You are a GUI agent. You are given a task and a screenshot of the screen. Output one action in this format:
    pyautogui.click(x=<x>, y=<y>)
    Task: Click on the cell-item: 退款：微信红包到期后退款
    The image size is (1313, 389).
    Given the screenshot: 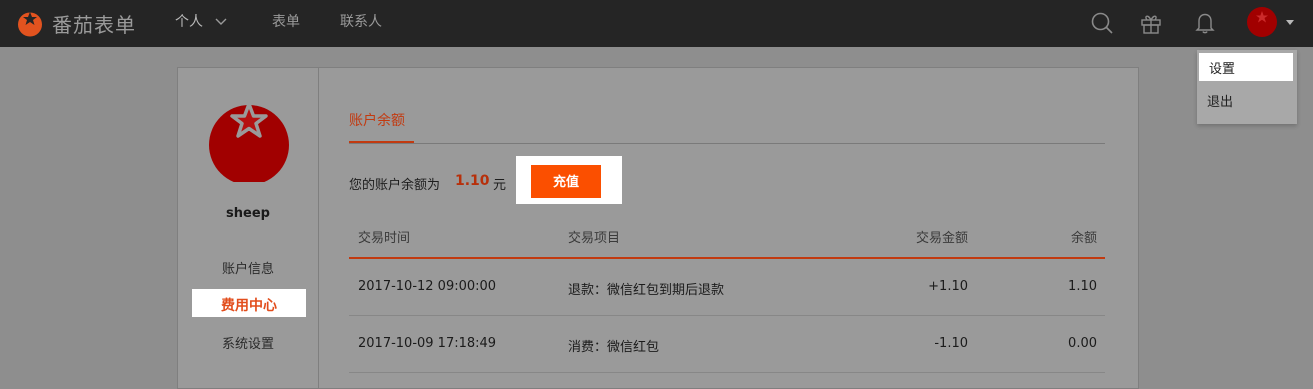 What is the action you would take?
    pyautogui.click(x=646, y=290)
    